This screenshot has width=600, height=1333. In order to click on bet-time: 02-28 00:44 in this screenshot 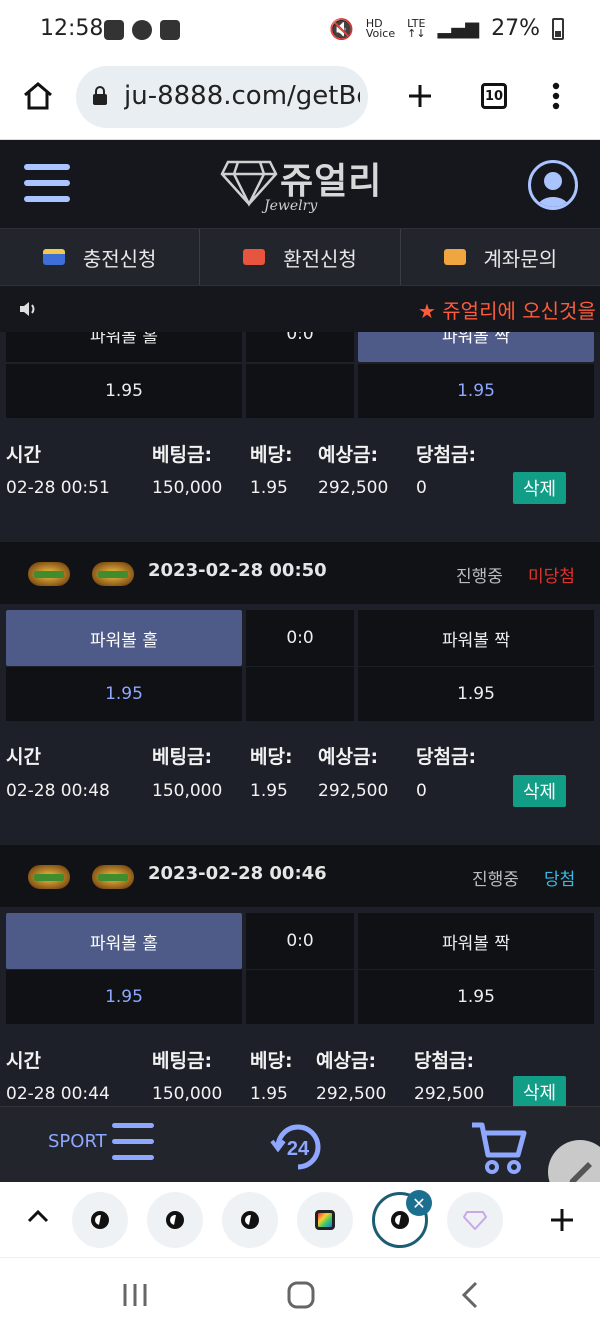, I will do `click(58, 1094)`.